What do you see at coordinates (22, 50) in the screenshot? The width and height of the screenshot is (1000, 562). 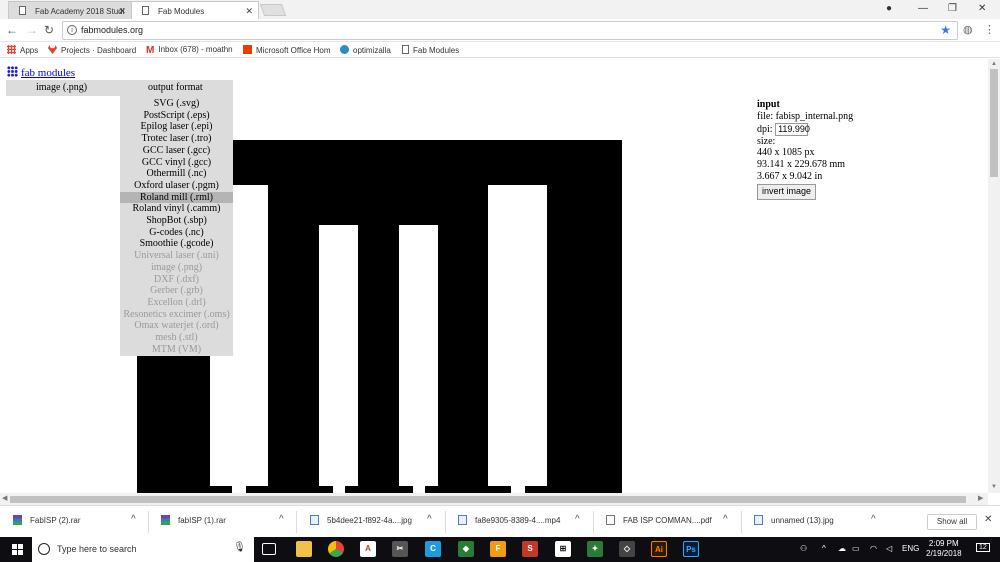 I see `bookmark-apps: Apps` at bounding box center [22, 50].